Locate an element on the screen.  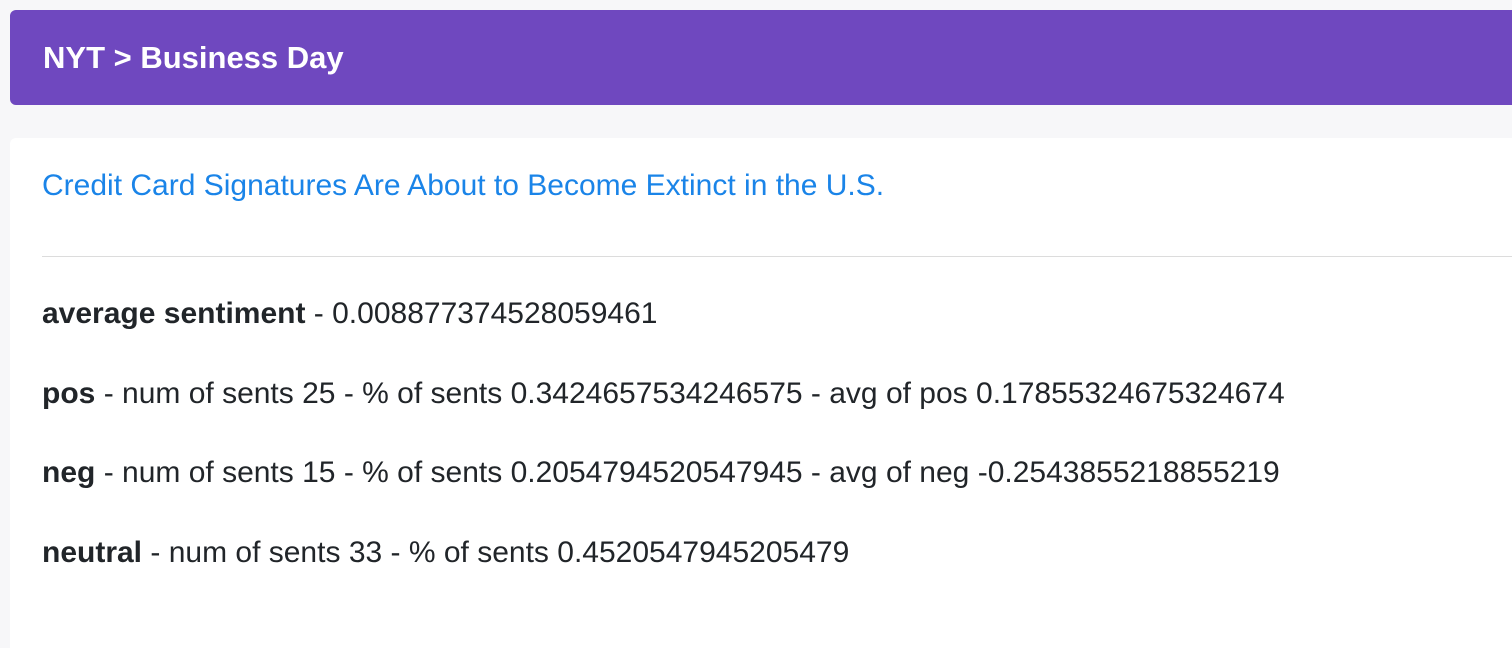
pos-num-label: num of sents is located at coordinates (208, 393).